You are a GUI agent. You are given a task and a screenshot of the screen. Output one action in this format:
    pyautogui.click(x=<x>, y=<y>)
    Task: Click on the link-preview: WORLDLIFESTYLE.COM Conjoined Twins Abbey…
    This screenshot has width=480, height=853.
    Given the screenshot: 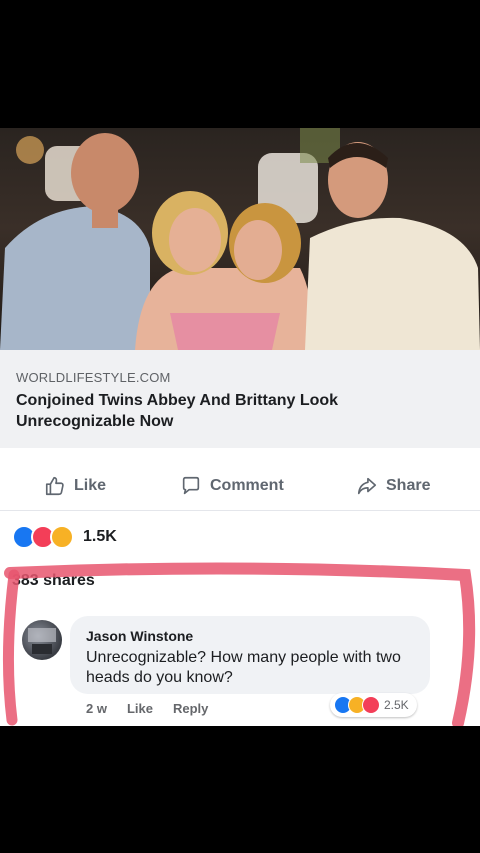 What is the action you would take?
    pyautogui.click(x=240, y=399)
    